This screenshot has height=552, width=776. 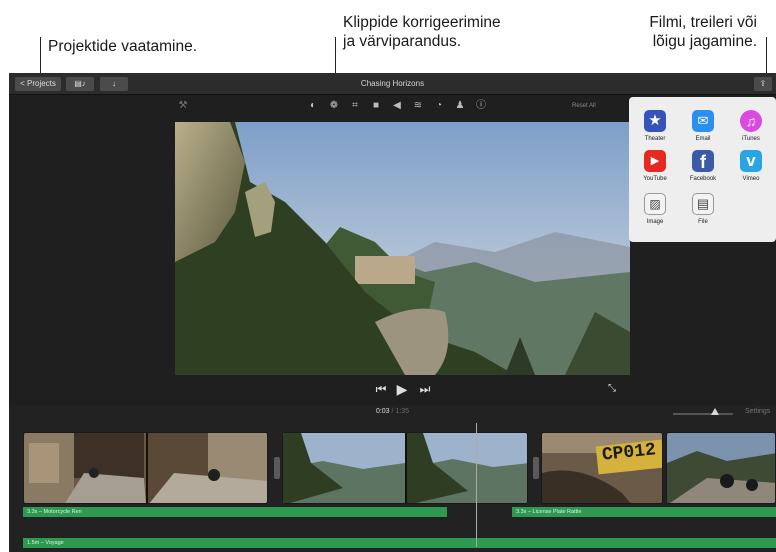 I want to click on share-email-label: Email, so click(x=703, y=139).